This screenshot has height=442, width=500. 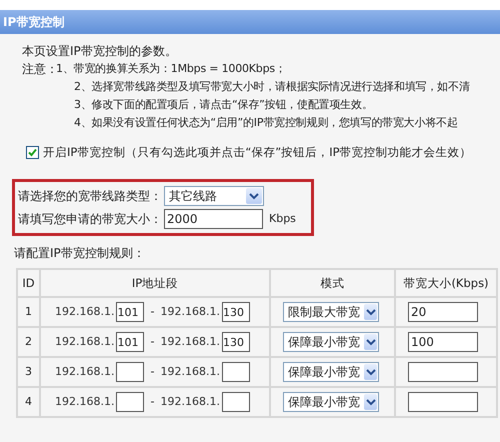 What do you see at coordinates (155, 283) in the screenshot?
I see `column-header: IP地址段` at bounding box center [155, 283].